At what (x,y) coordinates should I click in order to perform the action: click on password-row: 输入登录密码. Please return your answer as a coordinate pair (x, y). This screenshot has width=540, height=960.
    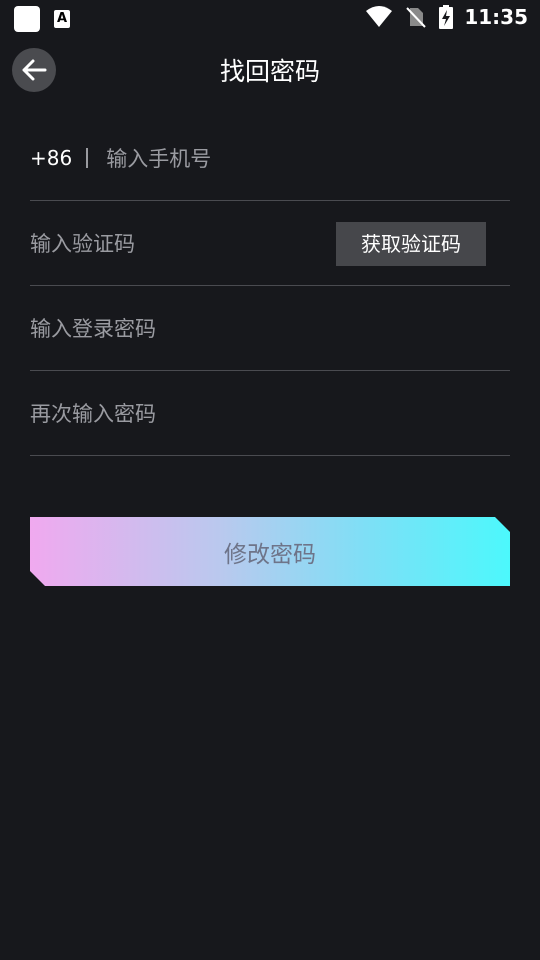
    Looking at the image, I should click on (270, 328).